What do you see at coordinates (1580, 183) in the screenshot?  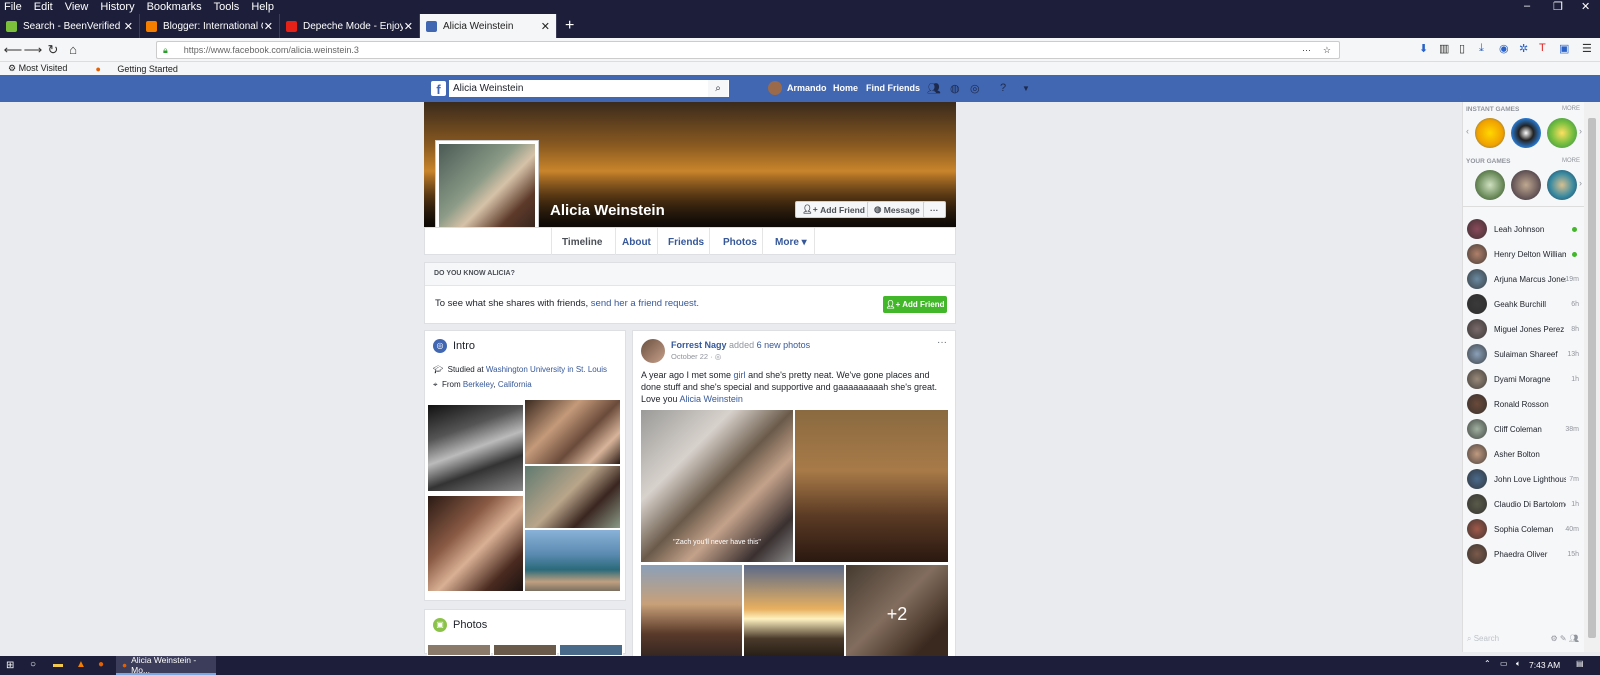 I see `your-games-next-chevron-icon: ›` at bounding box center [1580, 183].